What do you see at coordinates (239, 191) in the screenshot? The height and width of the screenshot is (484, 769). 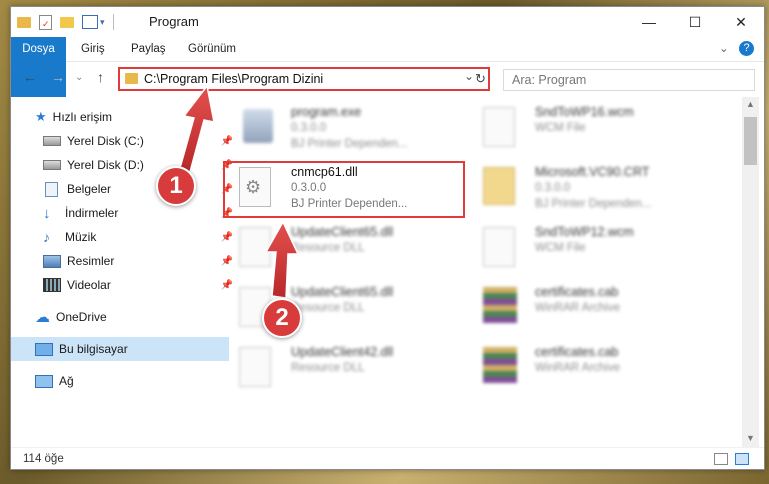 I see `callout-arrows` at bounding box center [239, 191].